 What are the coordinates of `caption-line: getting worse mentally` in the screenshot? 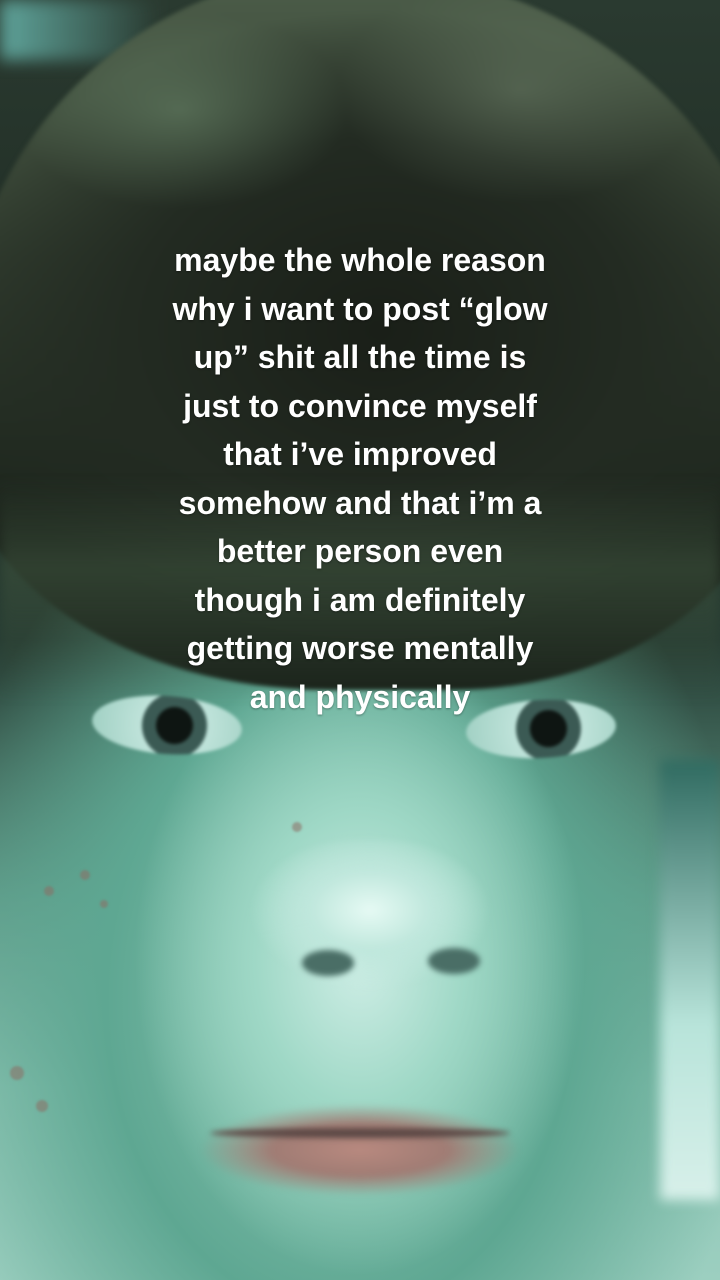 It's located at (360, 648).